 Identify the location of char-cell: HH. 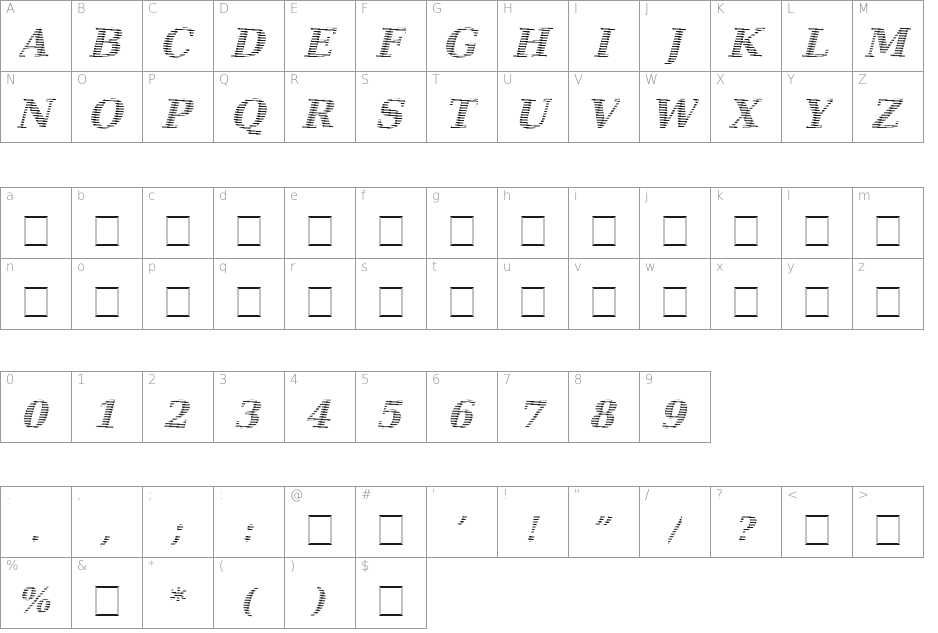
(533, 36).